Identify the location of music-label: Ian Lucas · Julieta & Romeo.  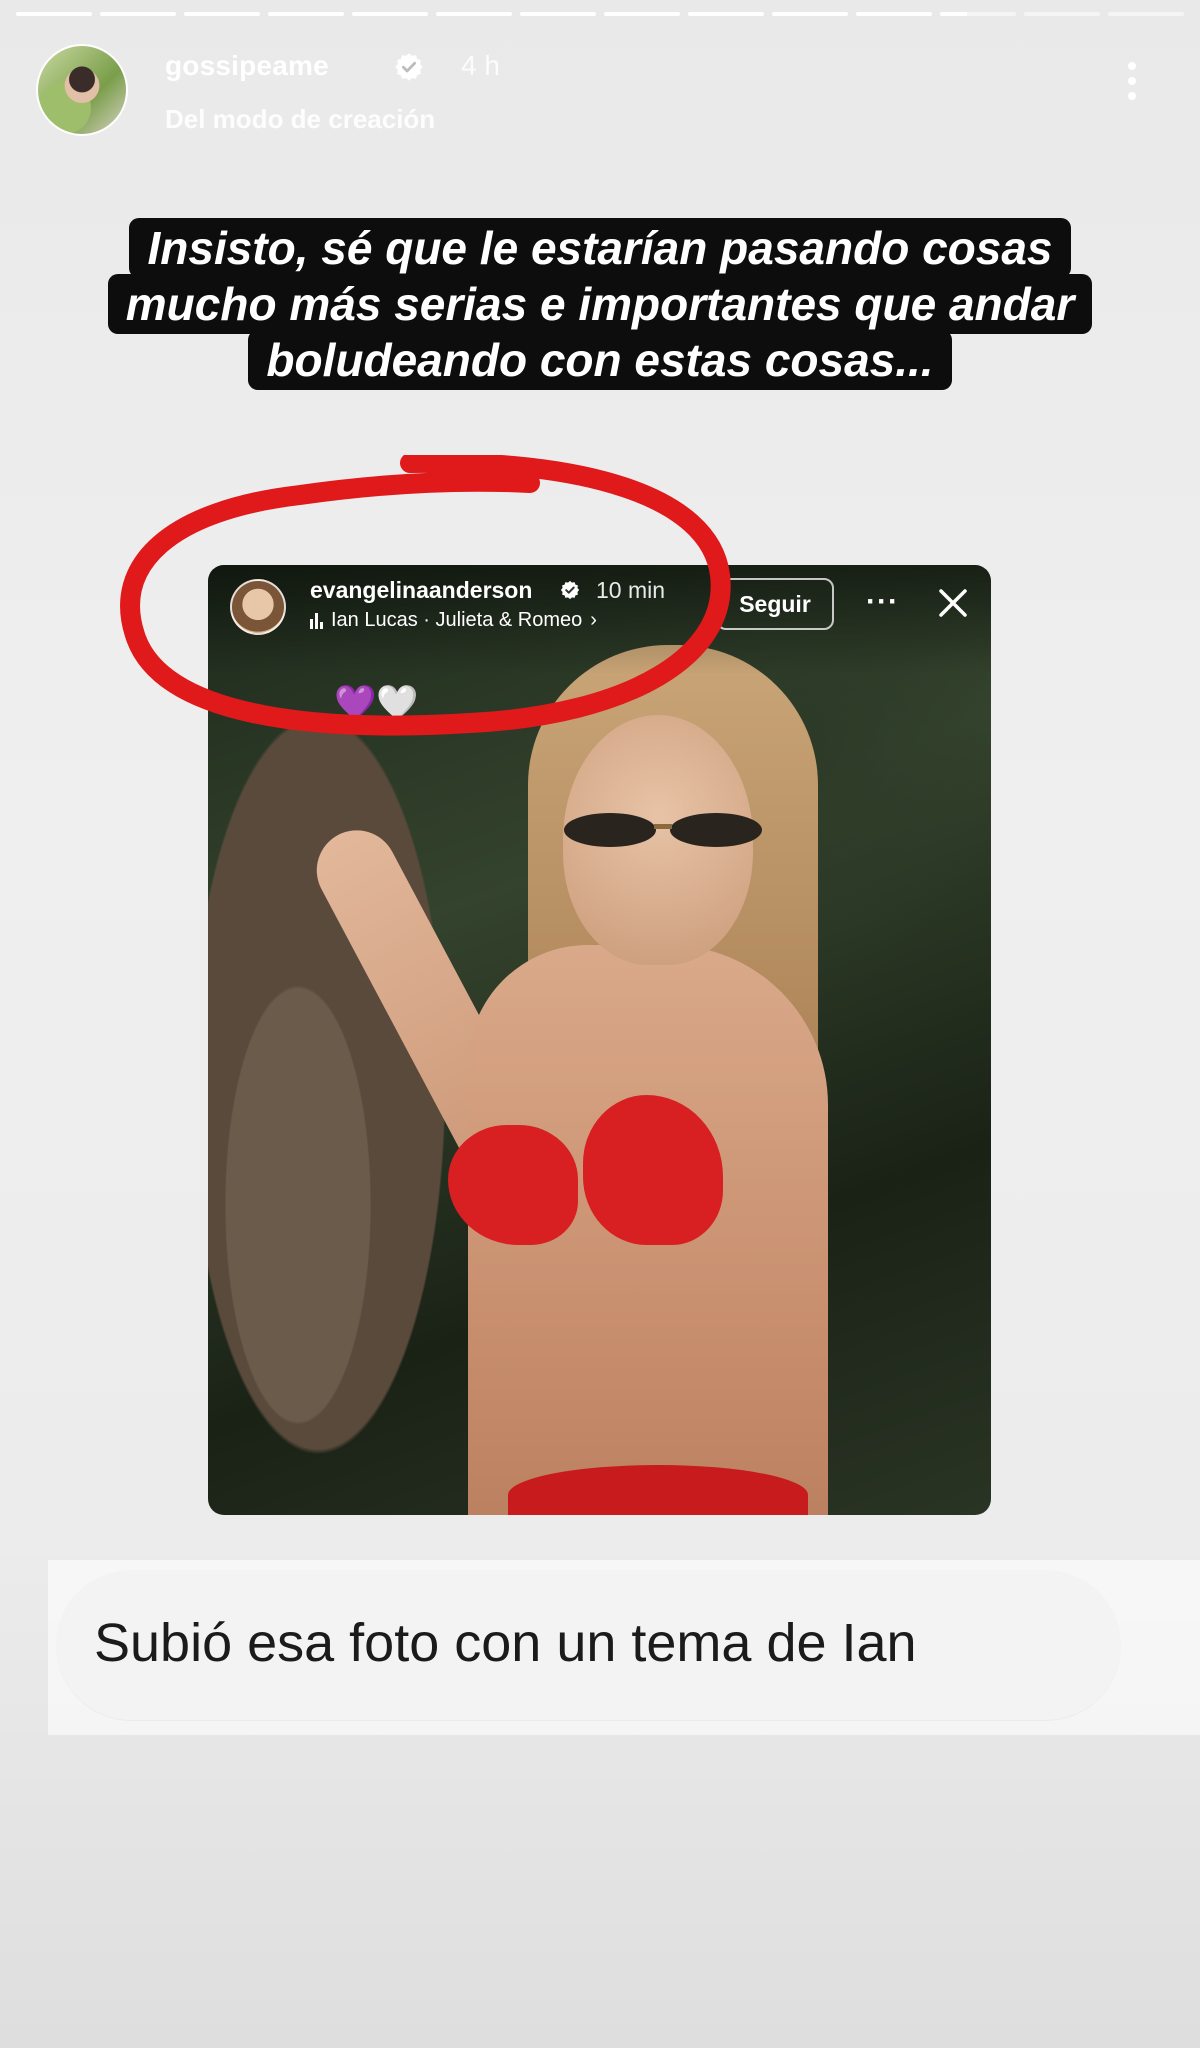
(457, 620).